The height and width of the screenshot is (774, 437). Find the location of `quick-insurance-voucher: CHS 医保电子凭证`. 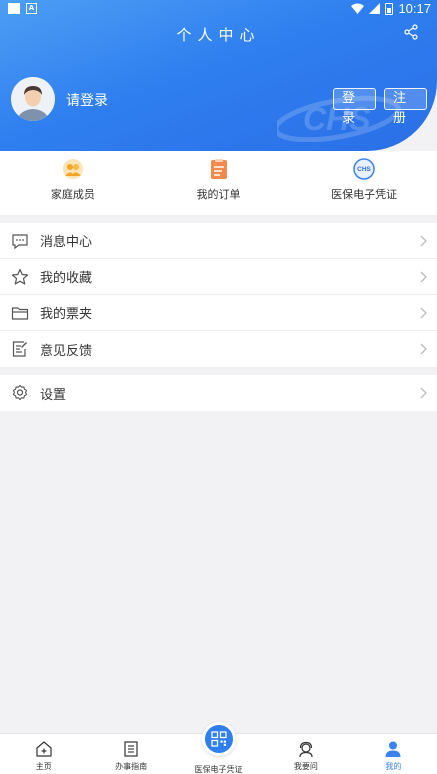

quick-insurance-voucher: CHS 医保电子凭证 is located at coordinates (364, 183).